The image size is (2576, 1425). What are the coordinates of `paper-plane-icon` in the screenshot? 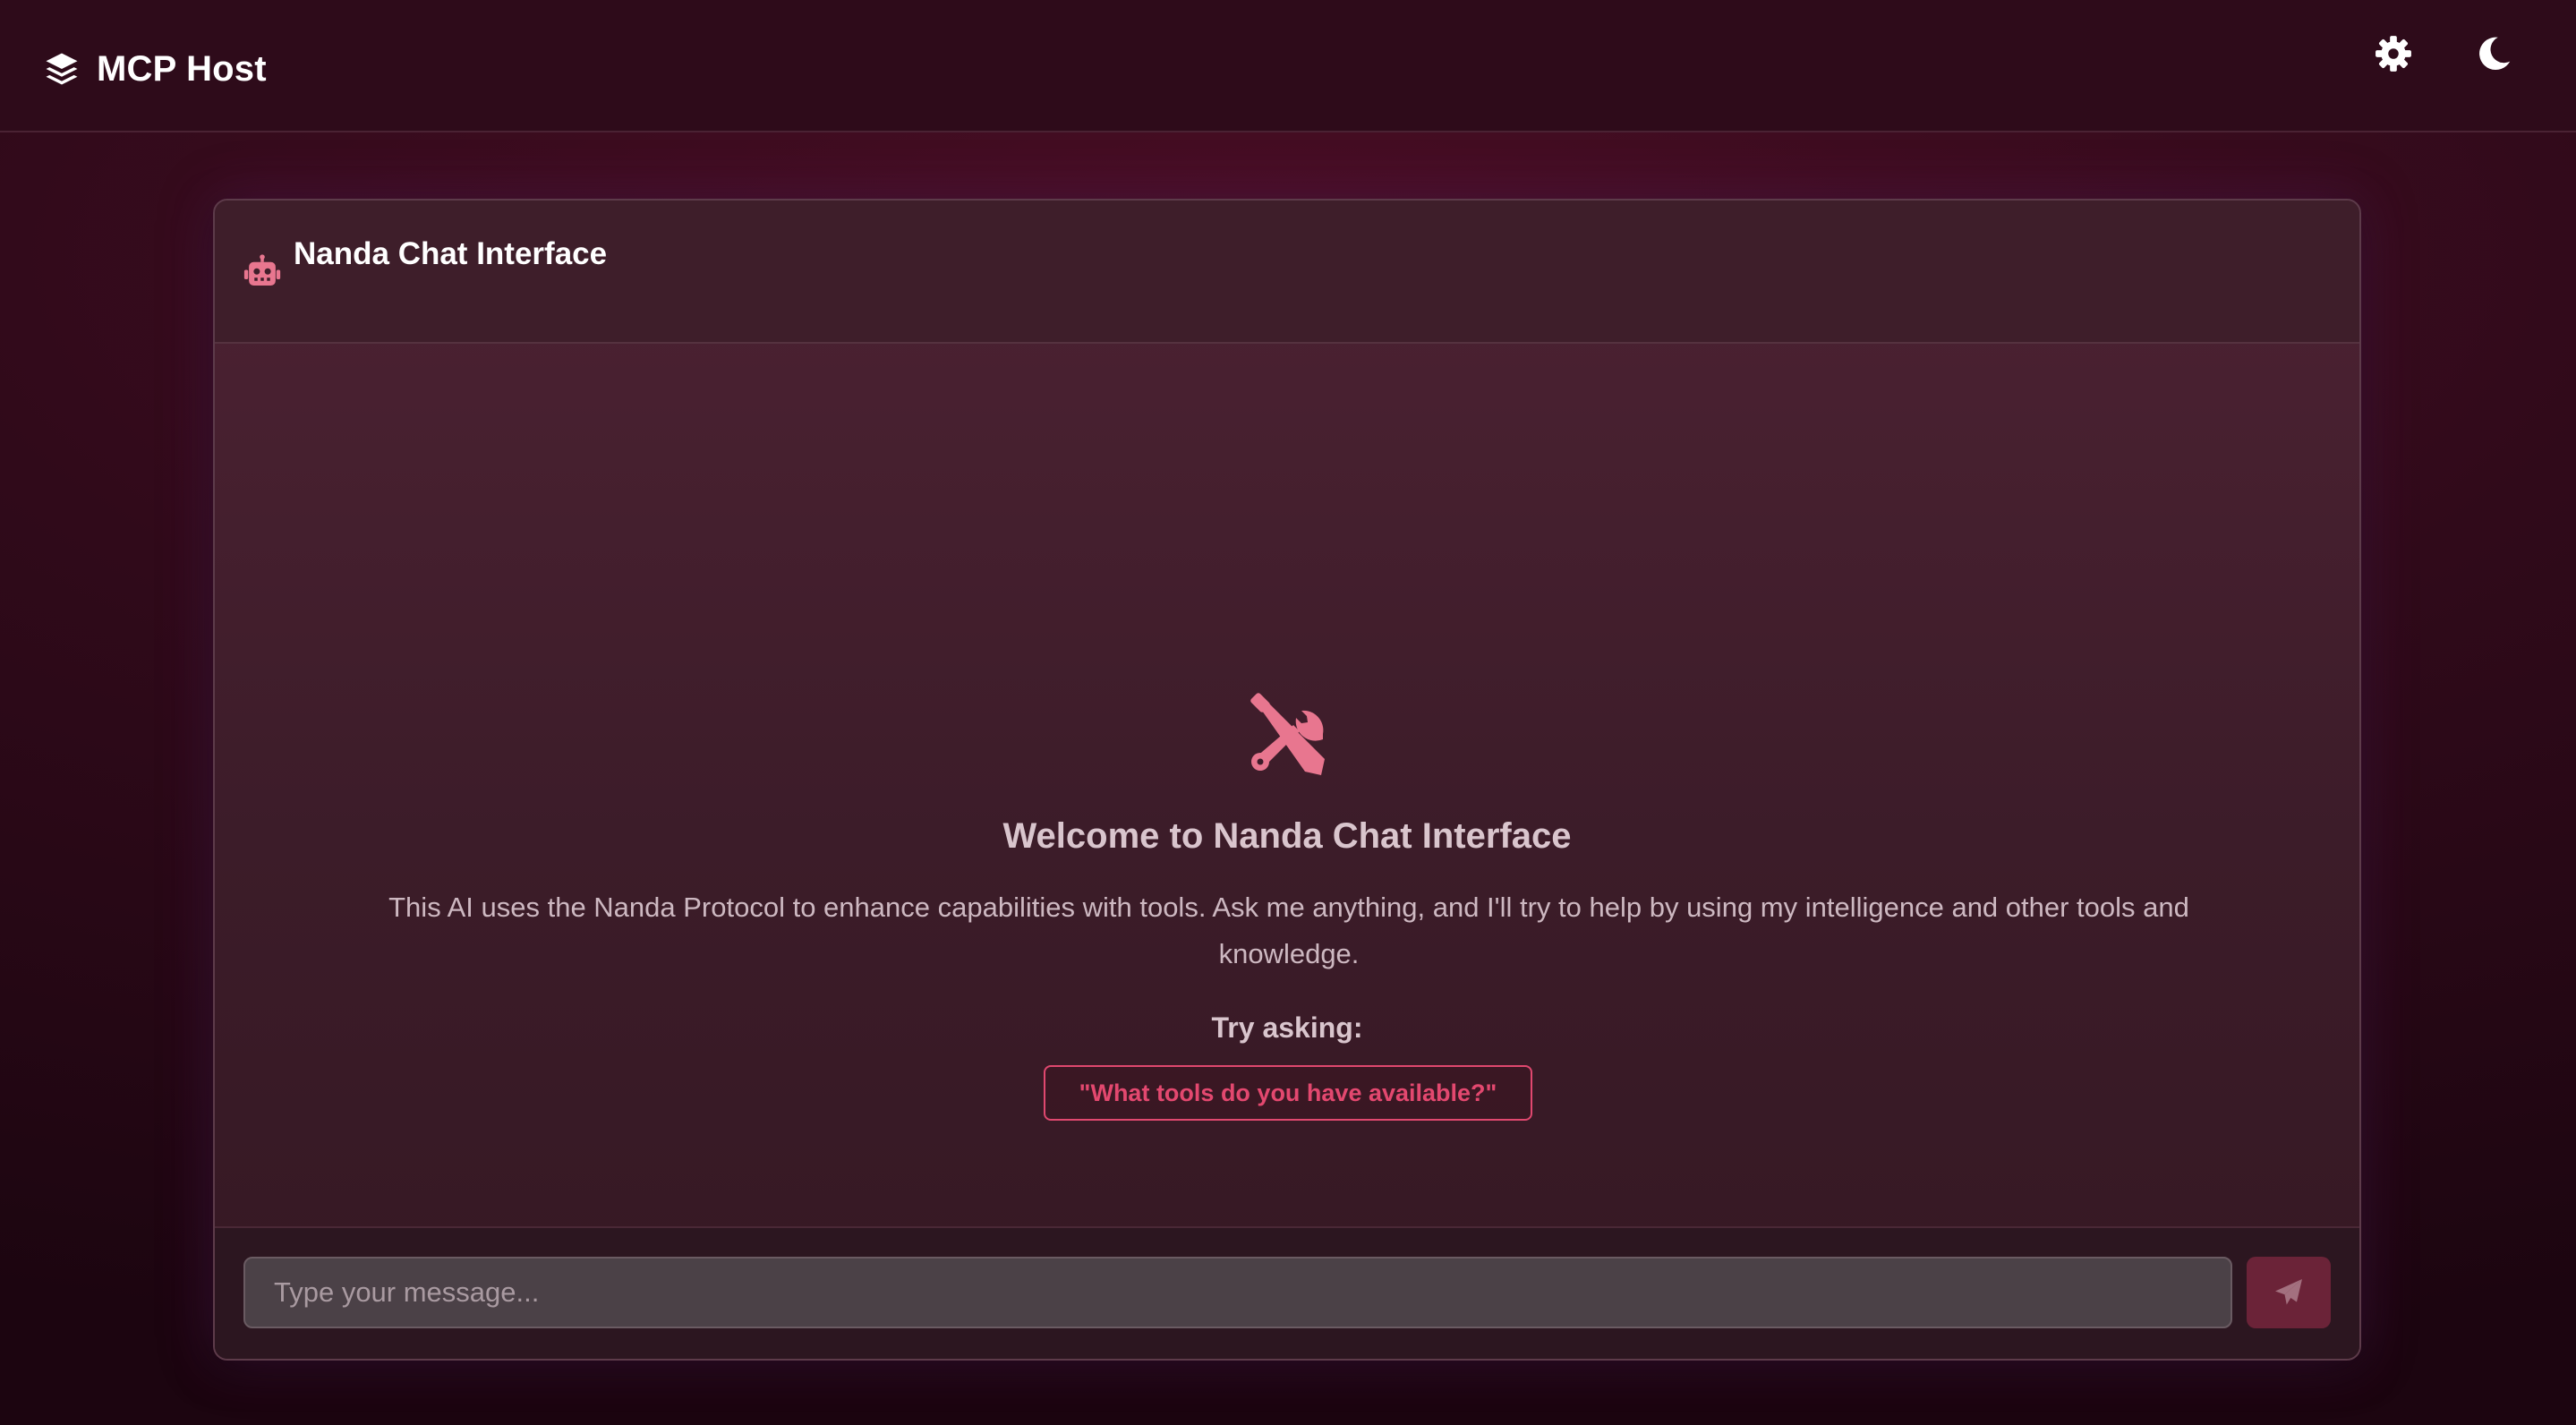 It's located at (2288, 1292).